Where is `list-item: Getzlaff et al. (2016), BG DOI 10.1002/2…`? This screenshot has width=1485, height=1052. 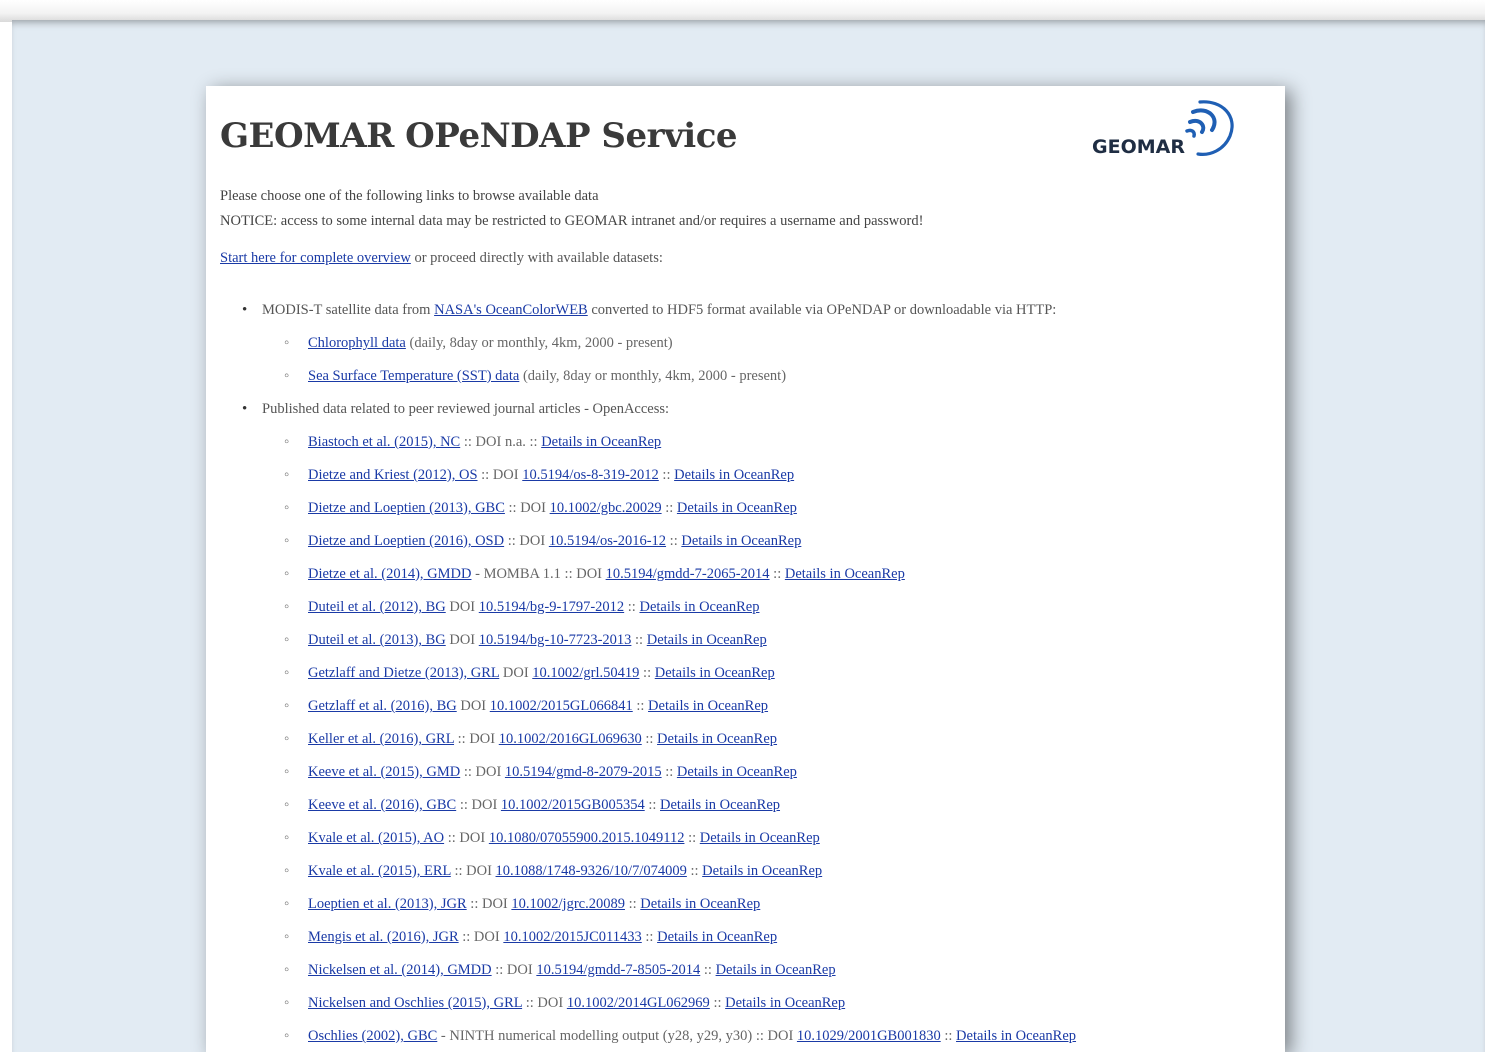 list-item: Getzlaff et al. (2016), BG DOI 10.1002/2… is located at coordinates (648, 706).